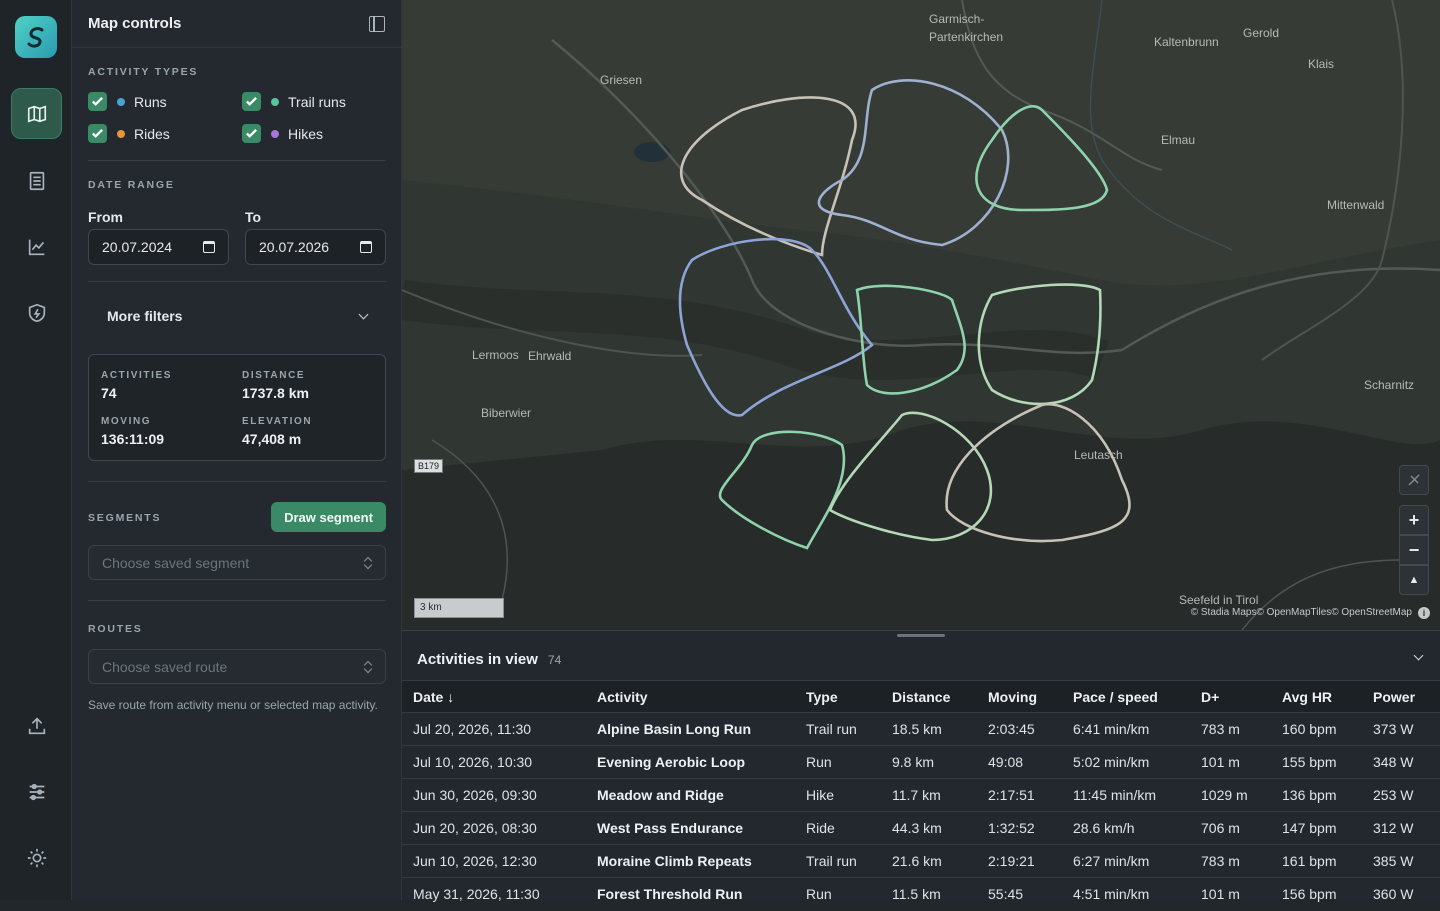 This screenshot has width=1440, height=911. I want to click on place-label: Kaltenbrunn, so click(1186, 42).